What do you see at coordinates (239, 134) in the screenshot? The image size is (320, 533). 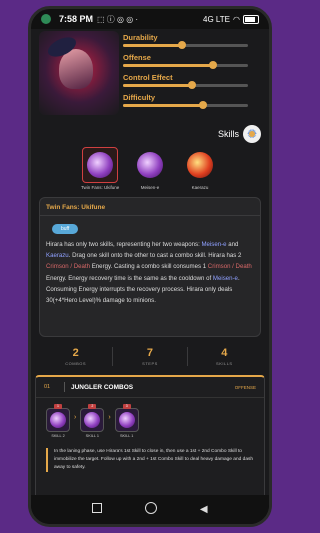 I see `skills-header: Skills ✺` at bounding box center [239, 134].